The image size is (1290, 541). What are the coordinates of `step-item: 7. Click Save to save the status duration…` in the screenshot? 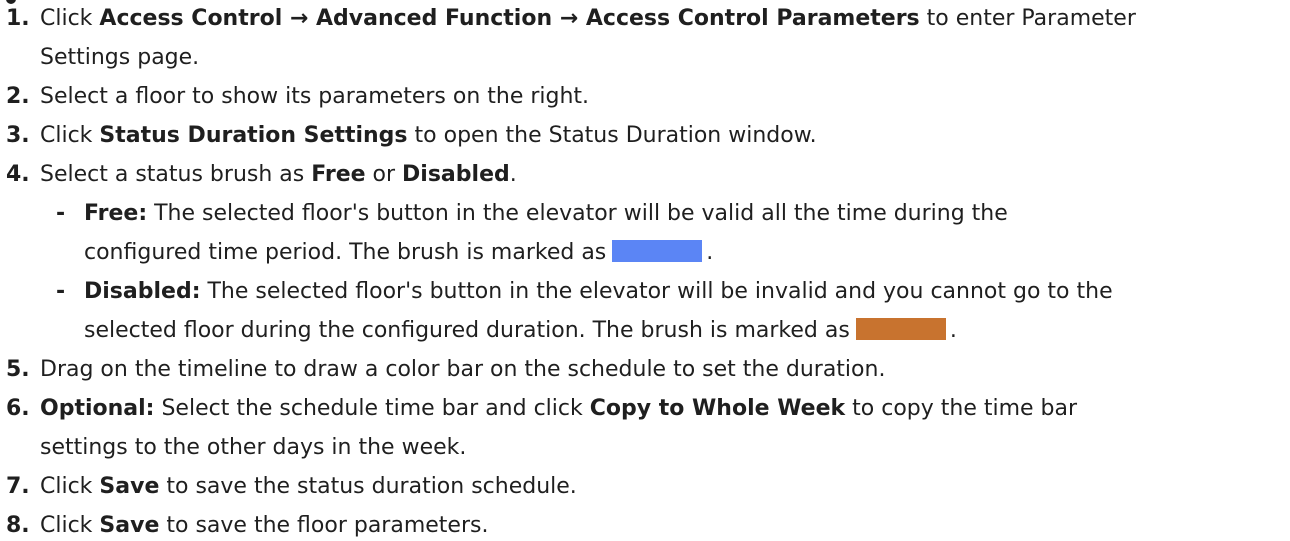 It's located at (643, 487).